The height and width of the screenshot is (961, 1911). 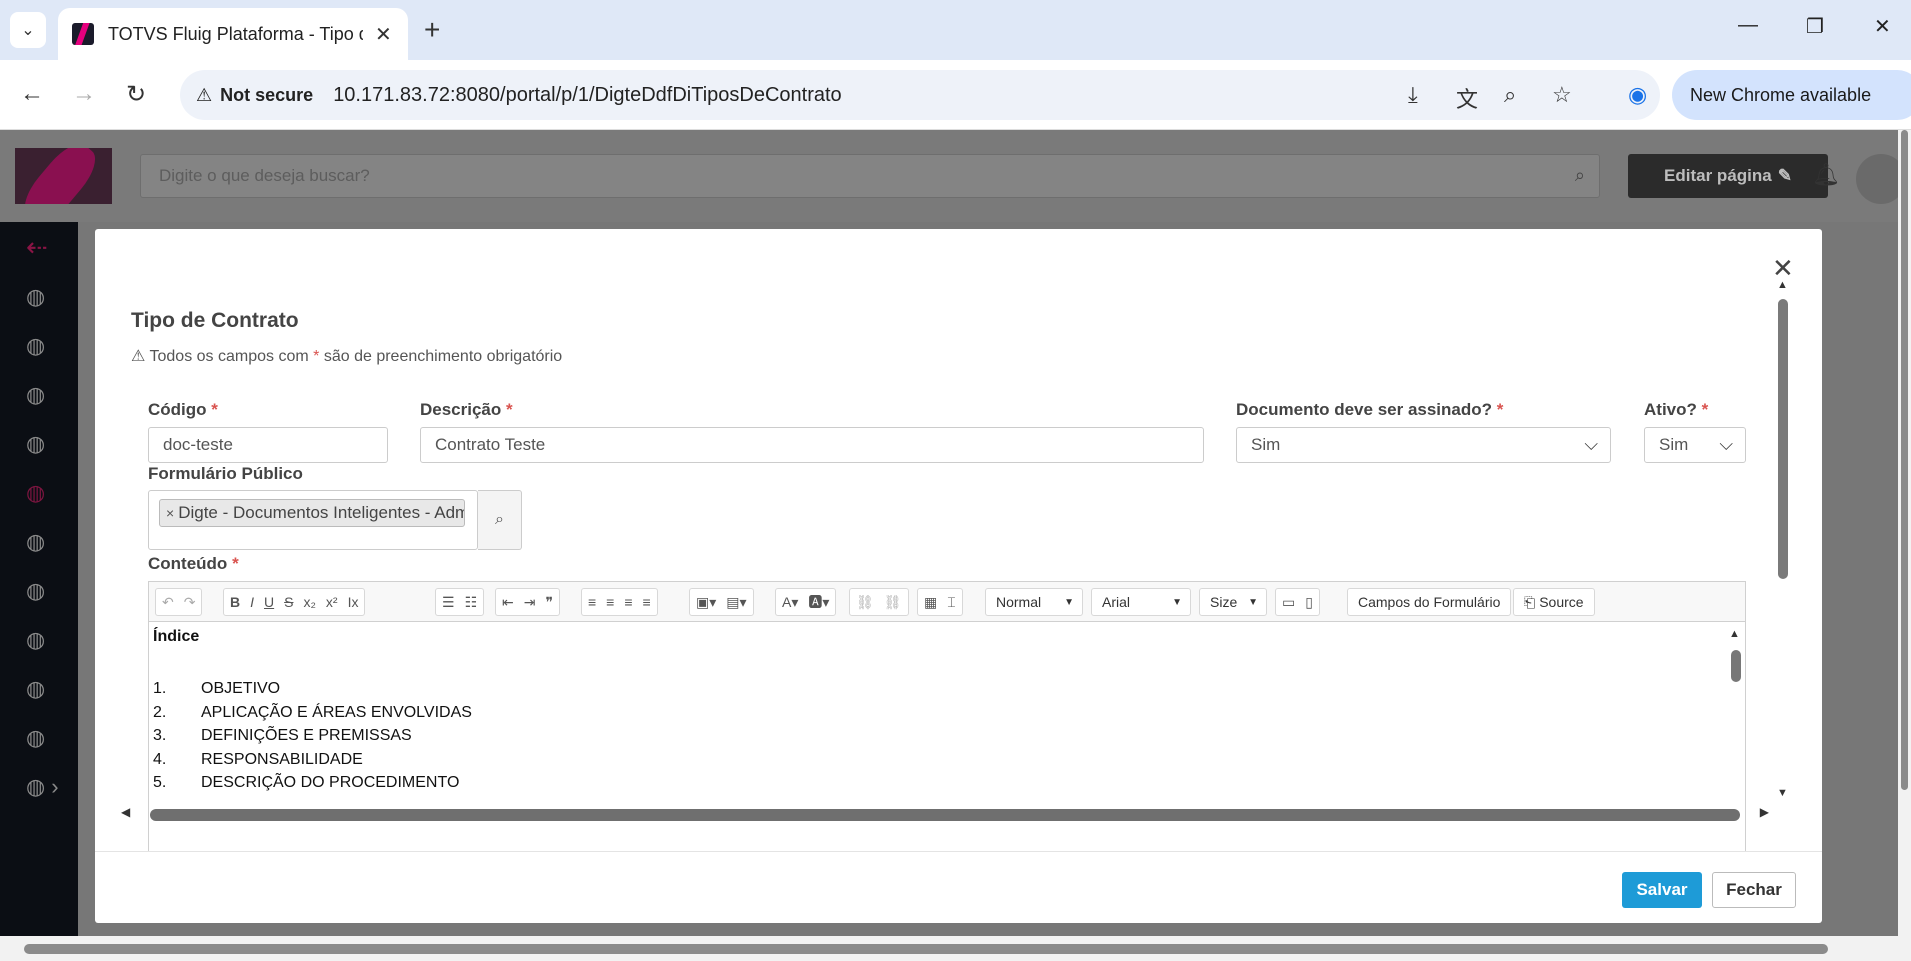 I want to click on underline-icon: U, so click(x=269, y=602).